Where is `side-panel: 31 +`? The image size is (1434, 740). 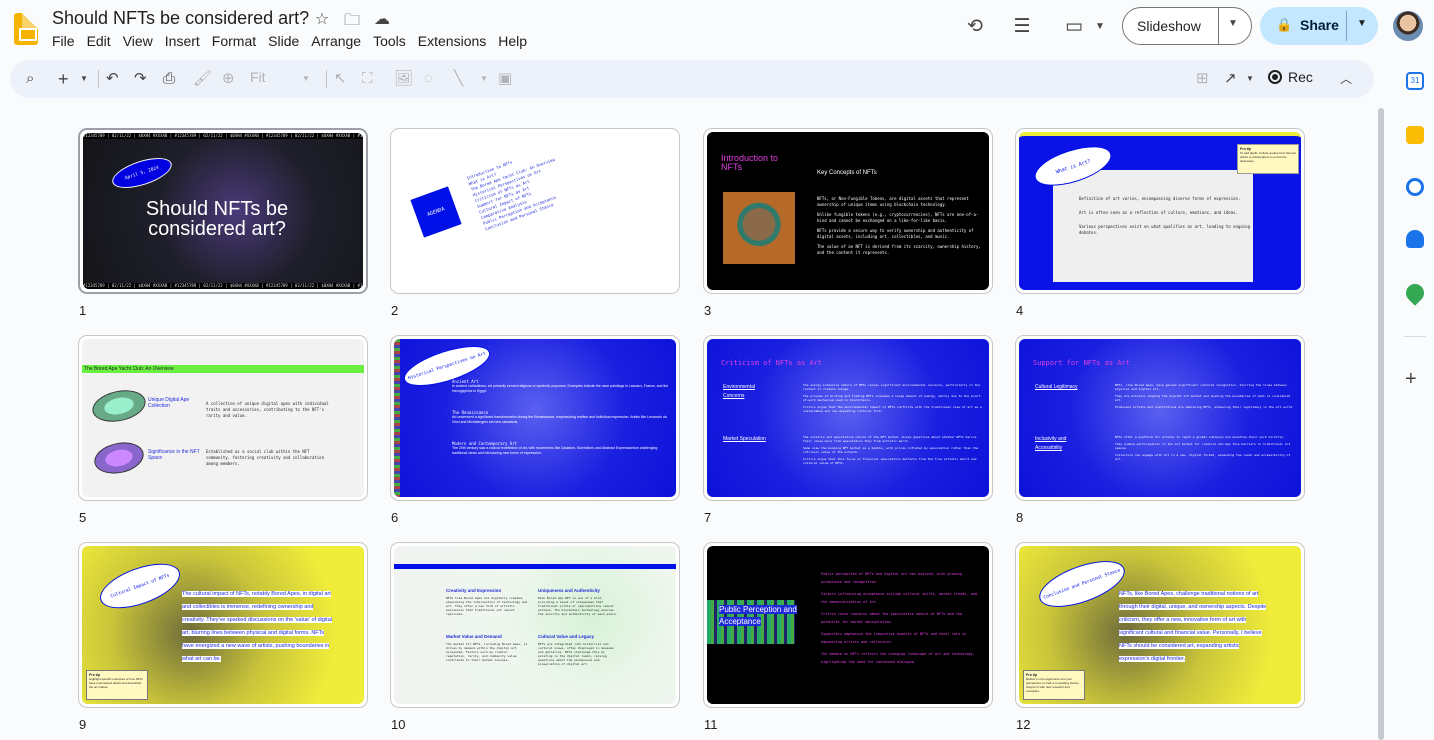
side-panel: 31 + is located at coordinates (1416, 400).